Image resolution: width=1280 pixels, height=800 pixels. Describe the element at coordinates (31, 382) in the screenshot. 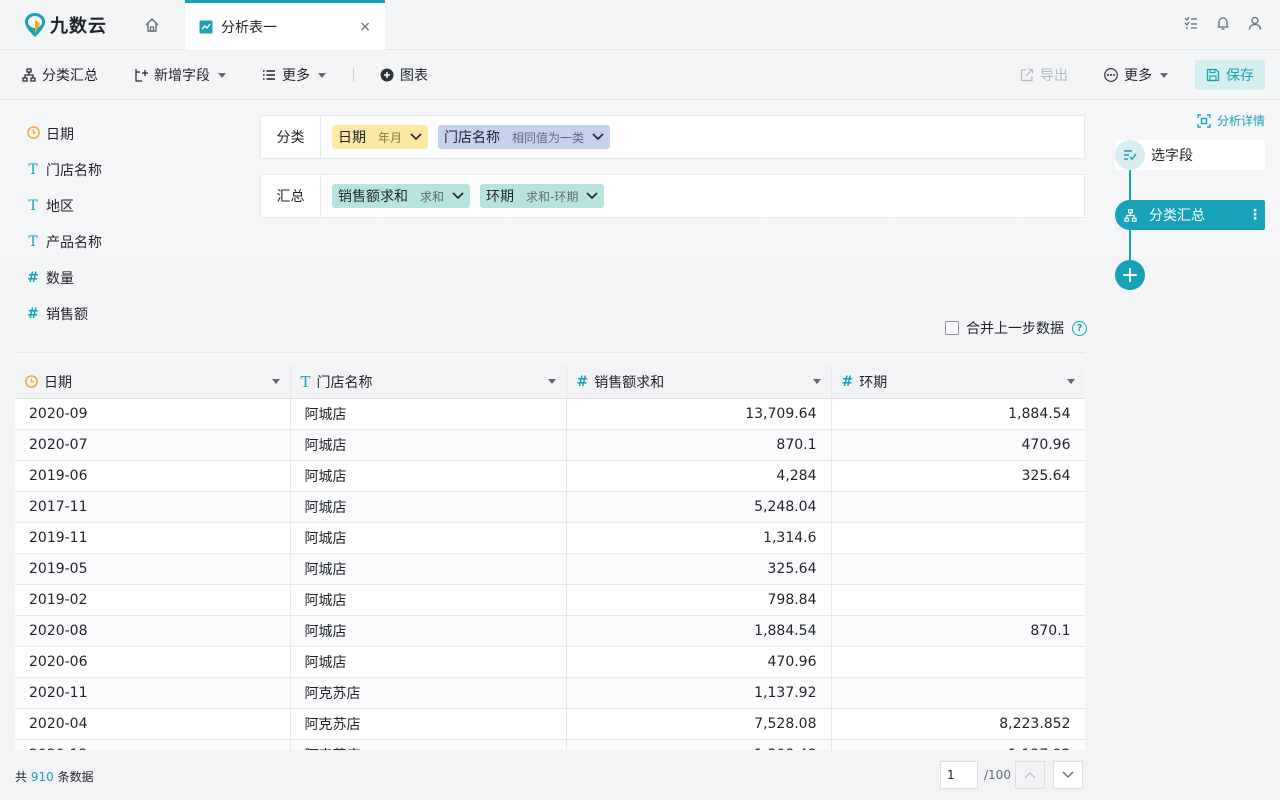

I see `clock-icon` at that location.